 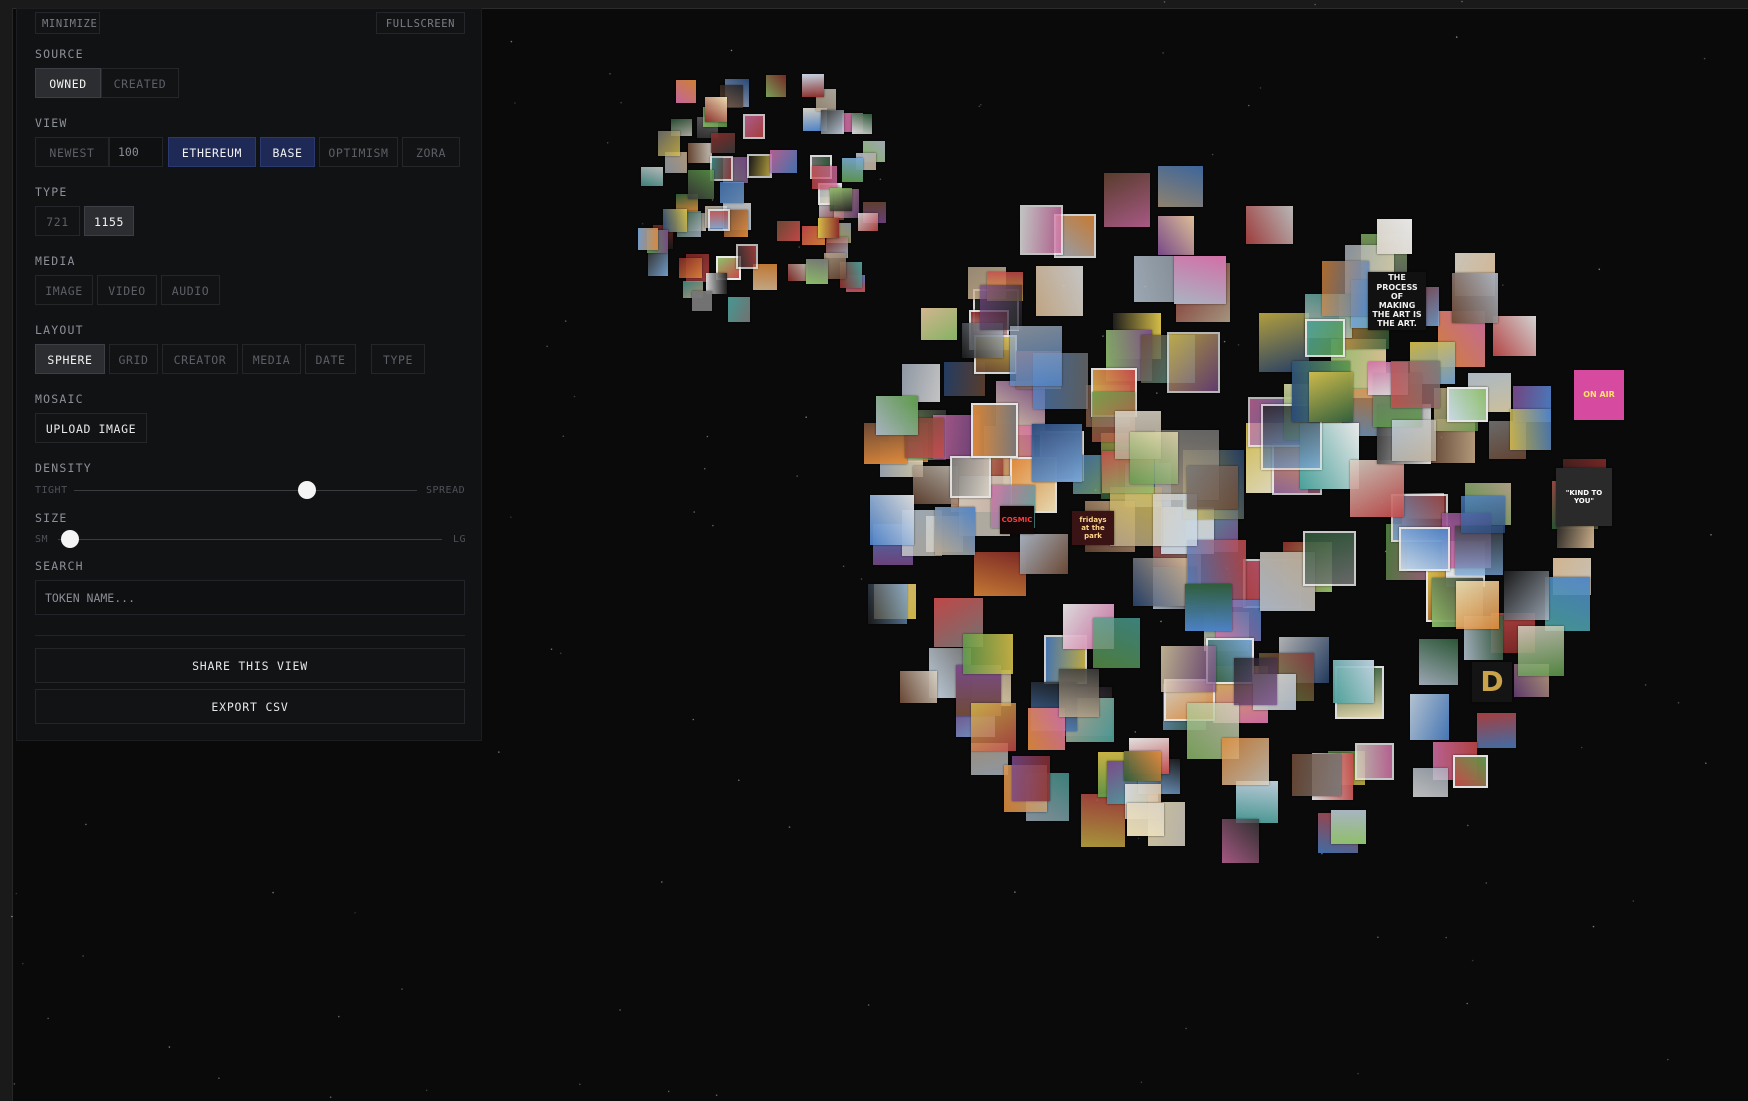 I want to click on type-1155-button: 1155, so click(x=109, y=221).